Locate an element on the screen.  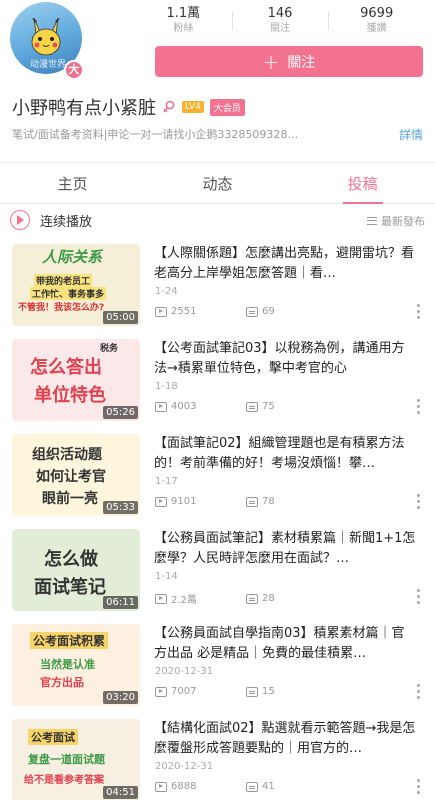
danmaku-count: 28 is located at coordinates (268, 598).